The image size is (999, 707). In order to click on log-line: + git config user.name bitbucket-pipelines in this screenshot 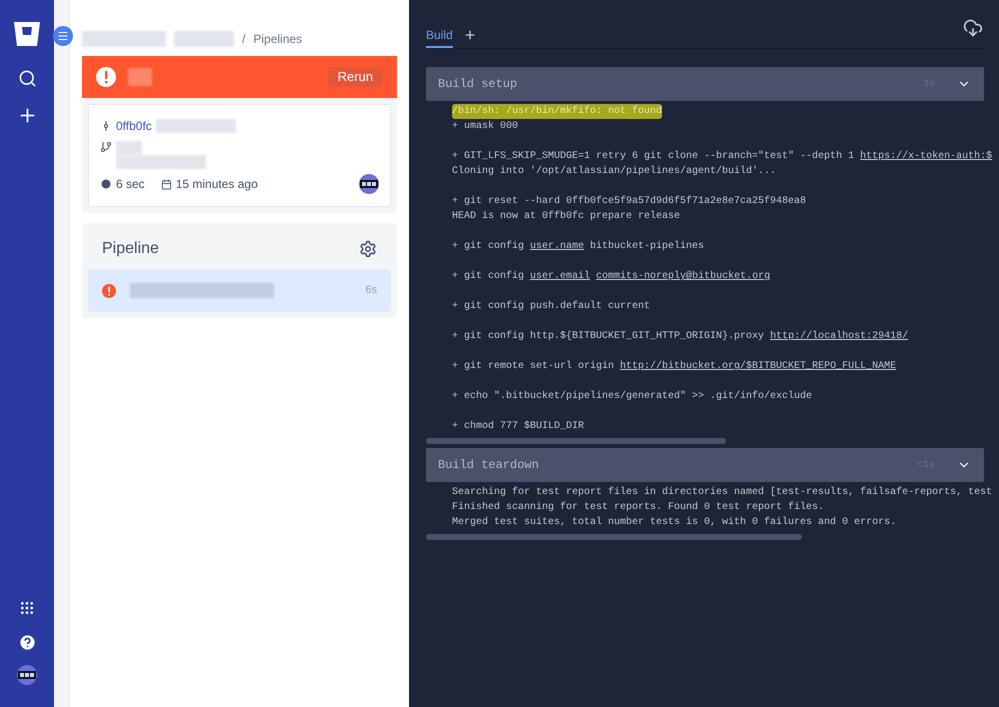, I will do `click(578, 247)`.